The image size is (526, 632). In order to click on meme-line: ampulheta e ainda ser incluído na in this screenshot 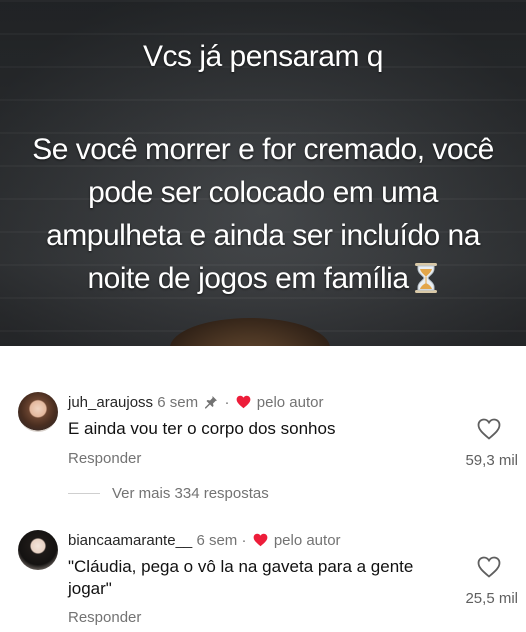, I will do `click(263, 235)`.